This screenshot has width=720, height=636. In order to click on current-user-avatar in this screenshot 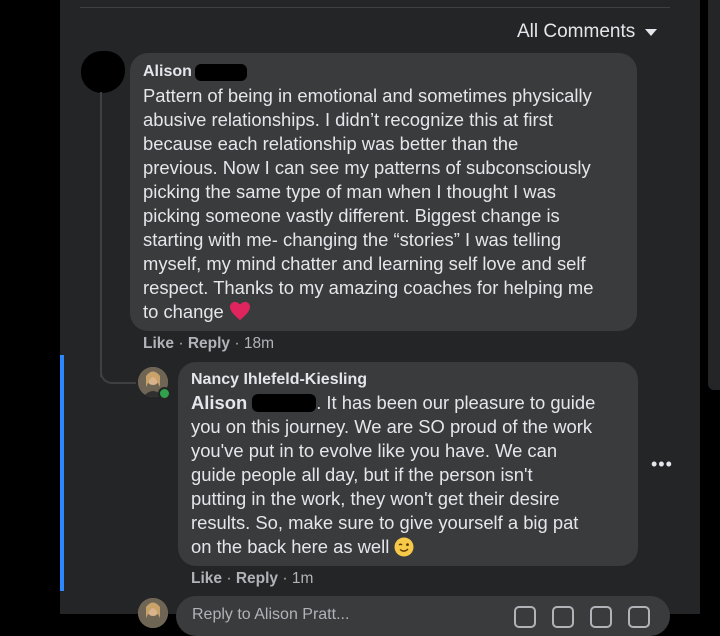, I will do `click(153, 613)`.